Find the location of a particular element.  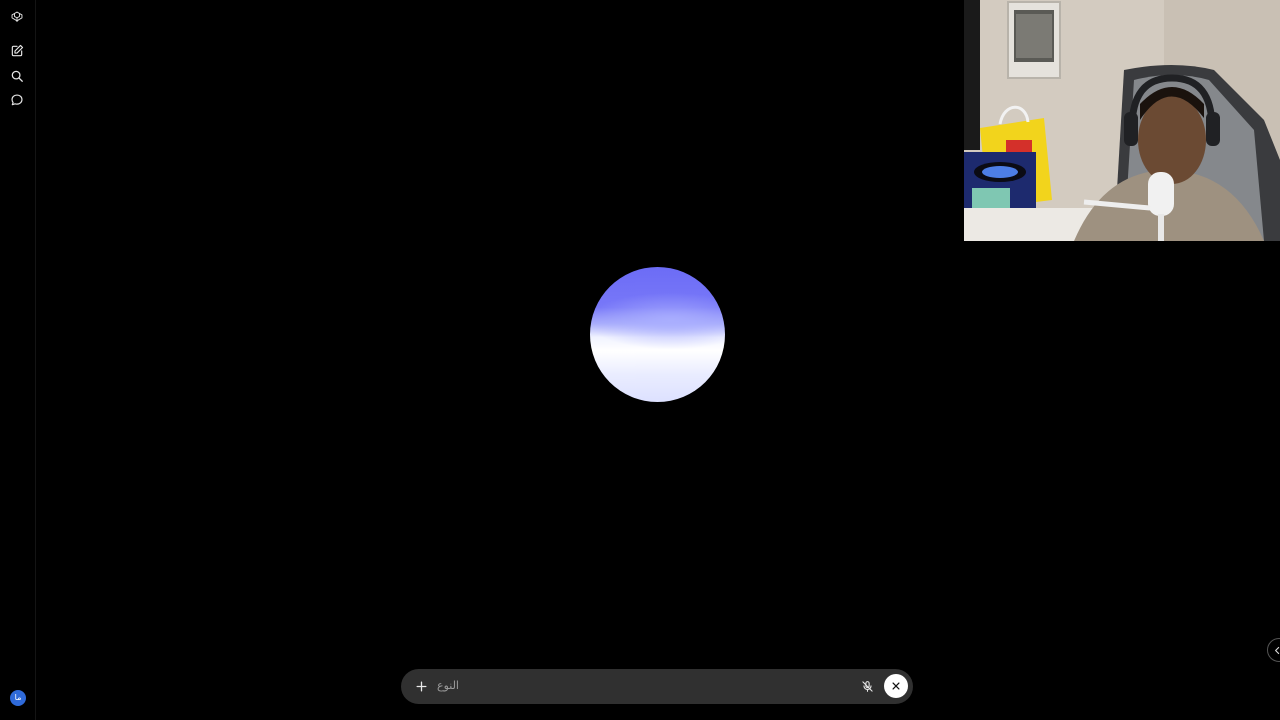

search-chats-button is located at coordinates (17, 76).